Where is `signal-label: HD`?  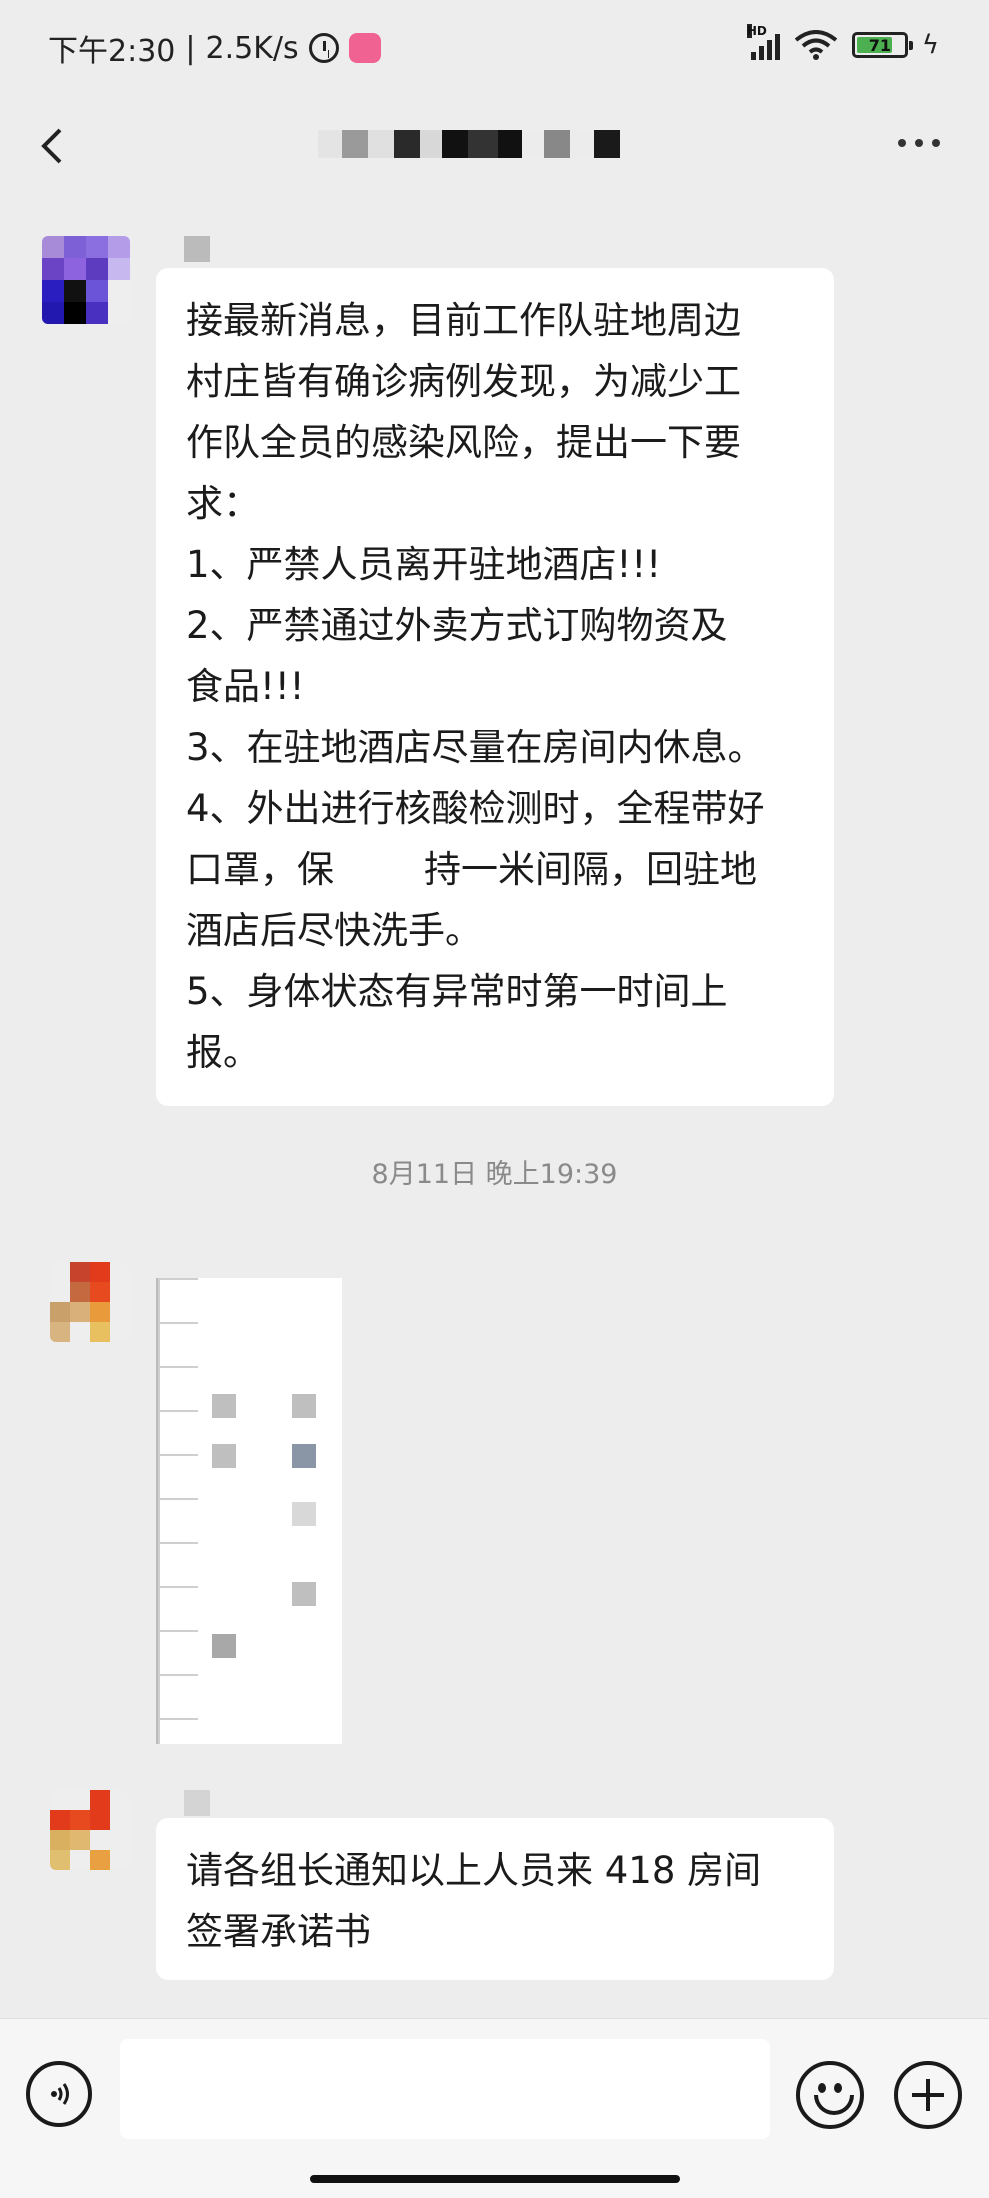
signal-label: HD is located at coordinates (756, 31).